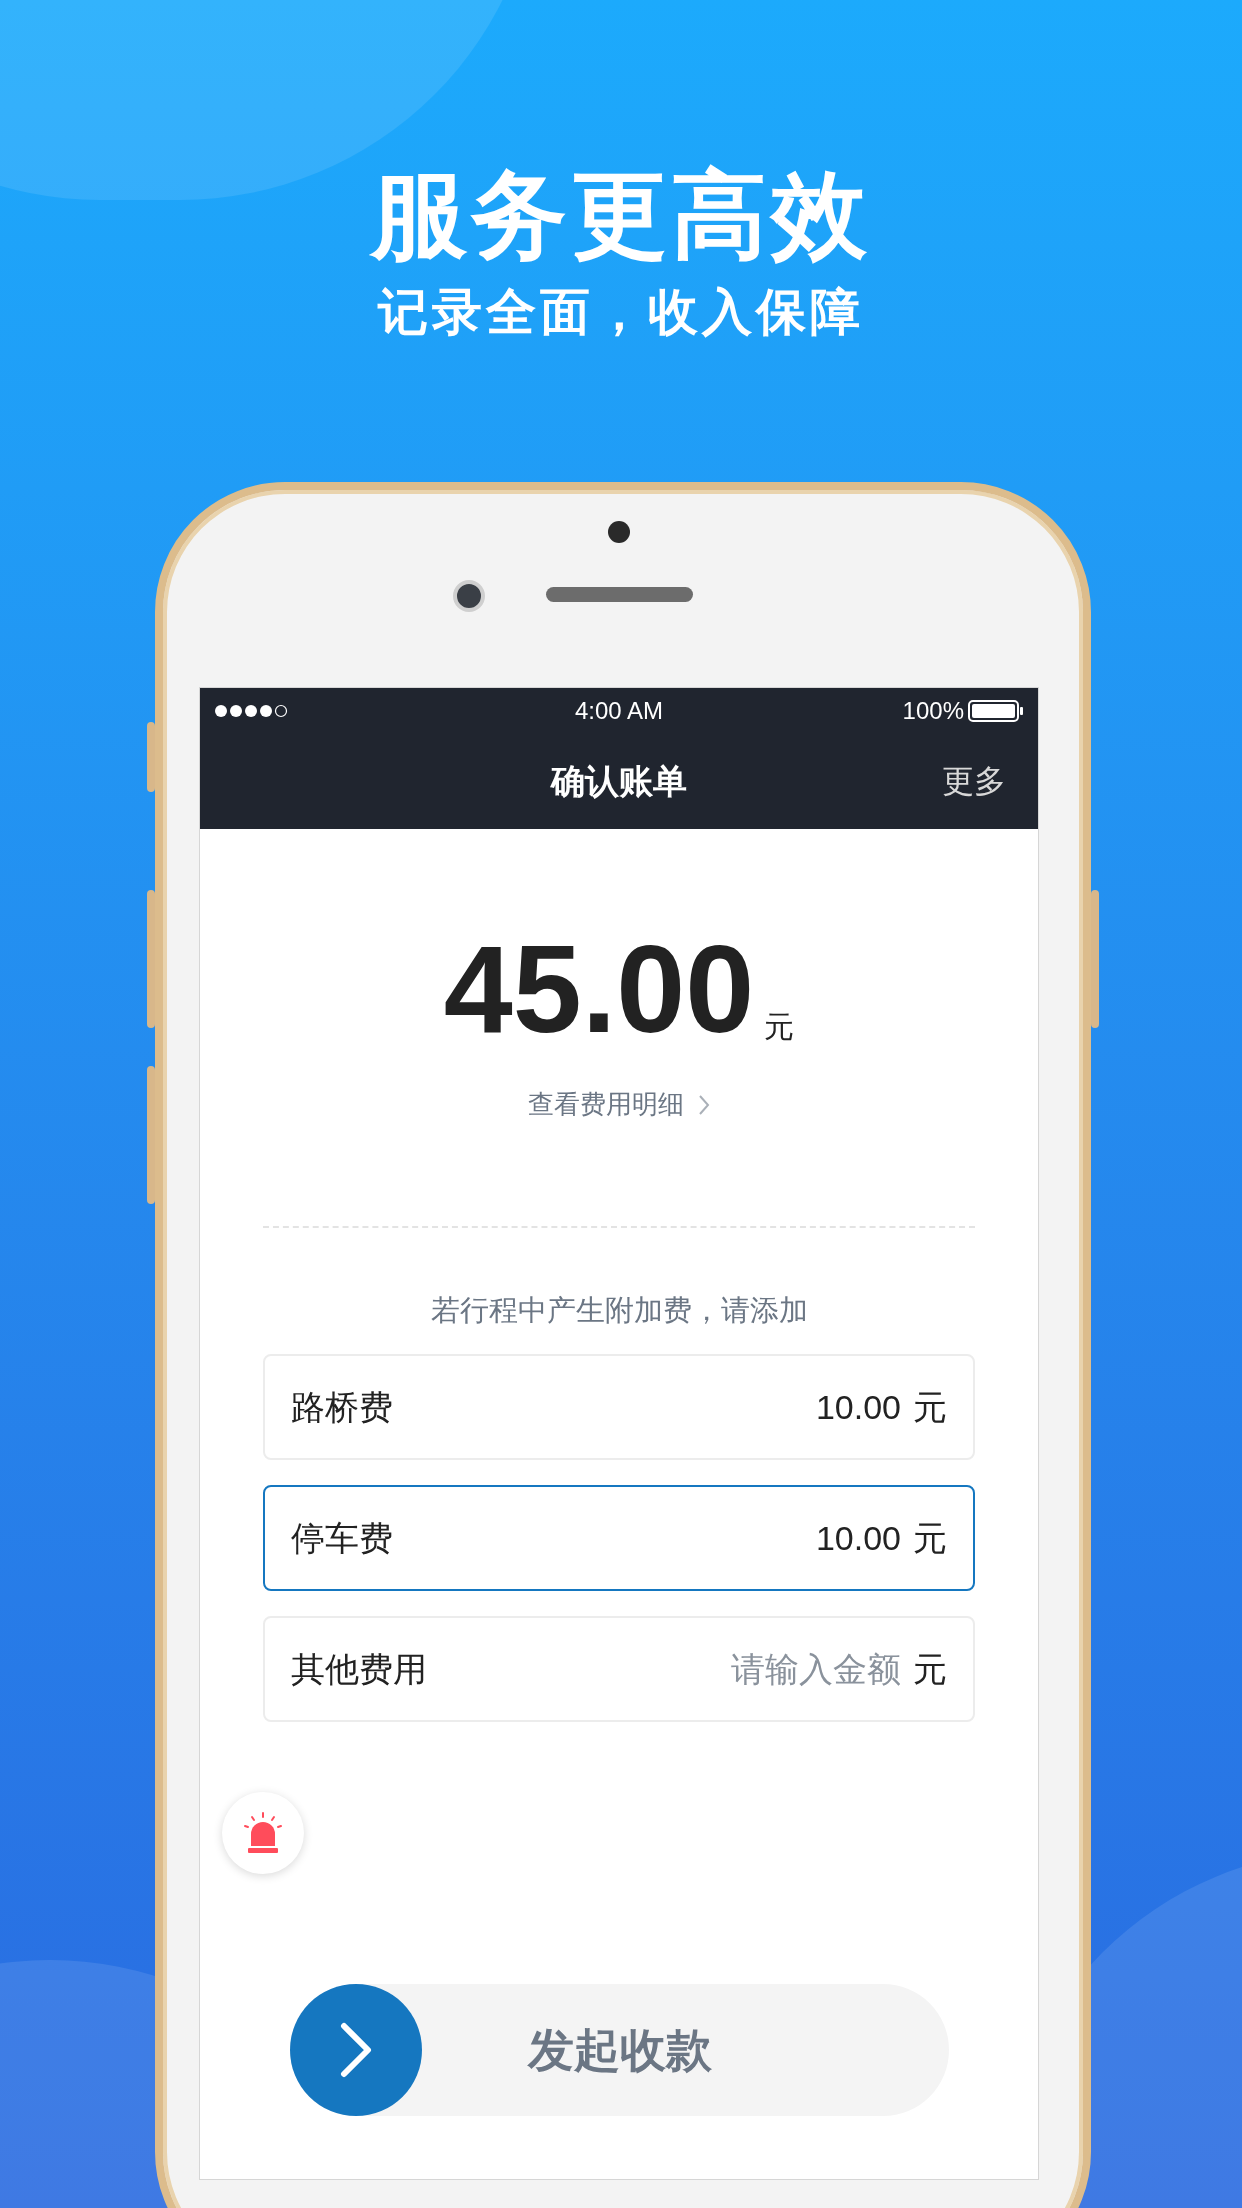 The height and width of the screenshot is (2208, 1242). I want to click on currency-unit: 元, so click(779, 1027).